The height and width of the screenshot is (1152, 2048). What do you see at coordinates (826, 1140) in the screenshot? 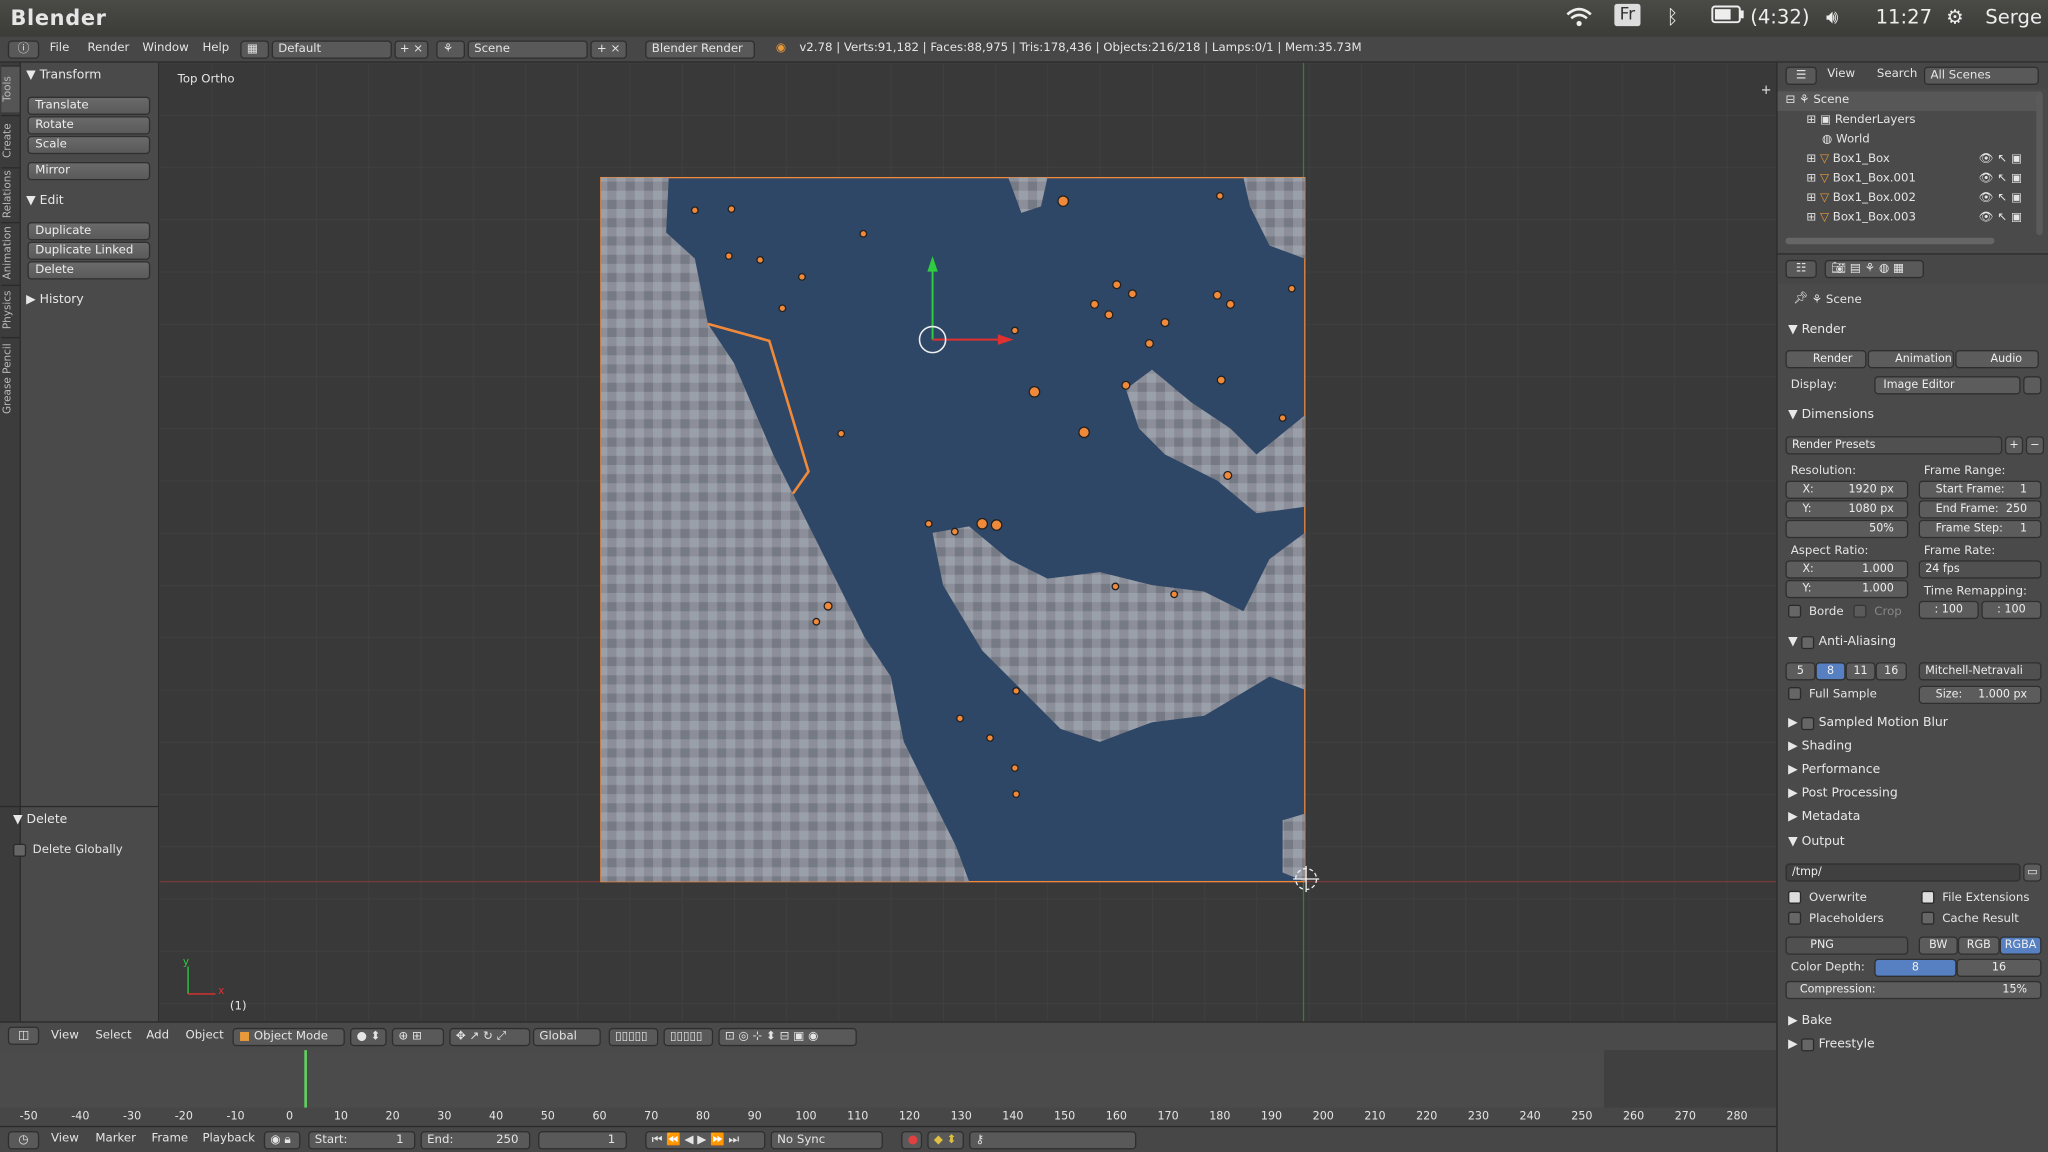
I see `sync-mode-select: No Sync` at bounding box center [826, 1140].